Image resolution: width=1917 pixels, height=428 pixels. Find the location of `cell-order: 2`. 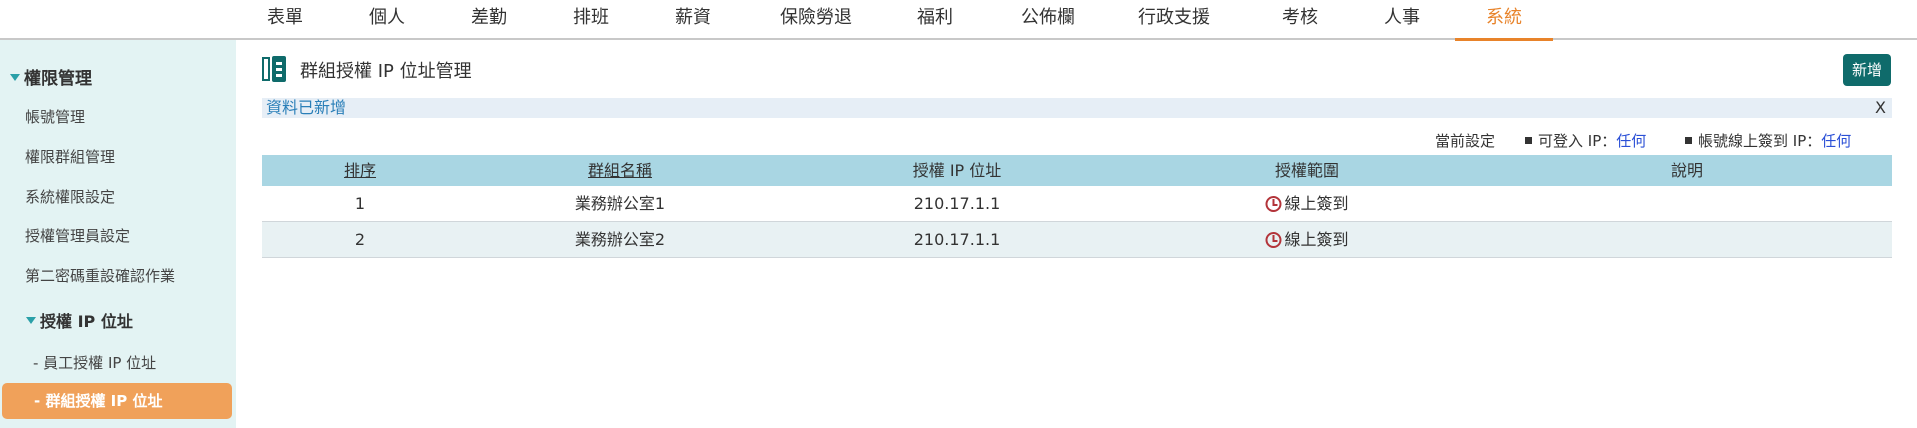

cell-order: 2 is located at coordinates (360, 239).